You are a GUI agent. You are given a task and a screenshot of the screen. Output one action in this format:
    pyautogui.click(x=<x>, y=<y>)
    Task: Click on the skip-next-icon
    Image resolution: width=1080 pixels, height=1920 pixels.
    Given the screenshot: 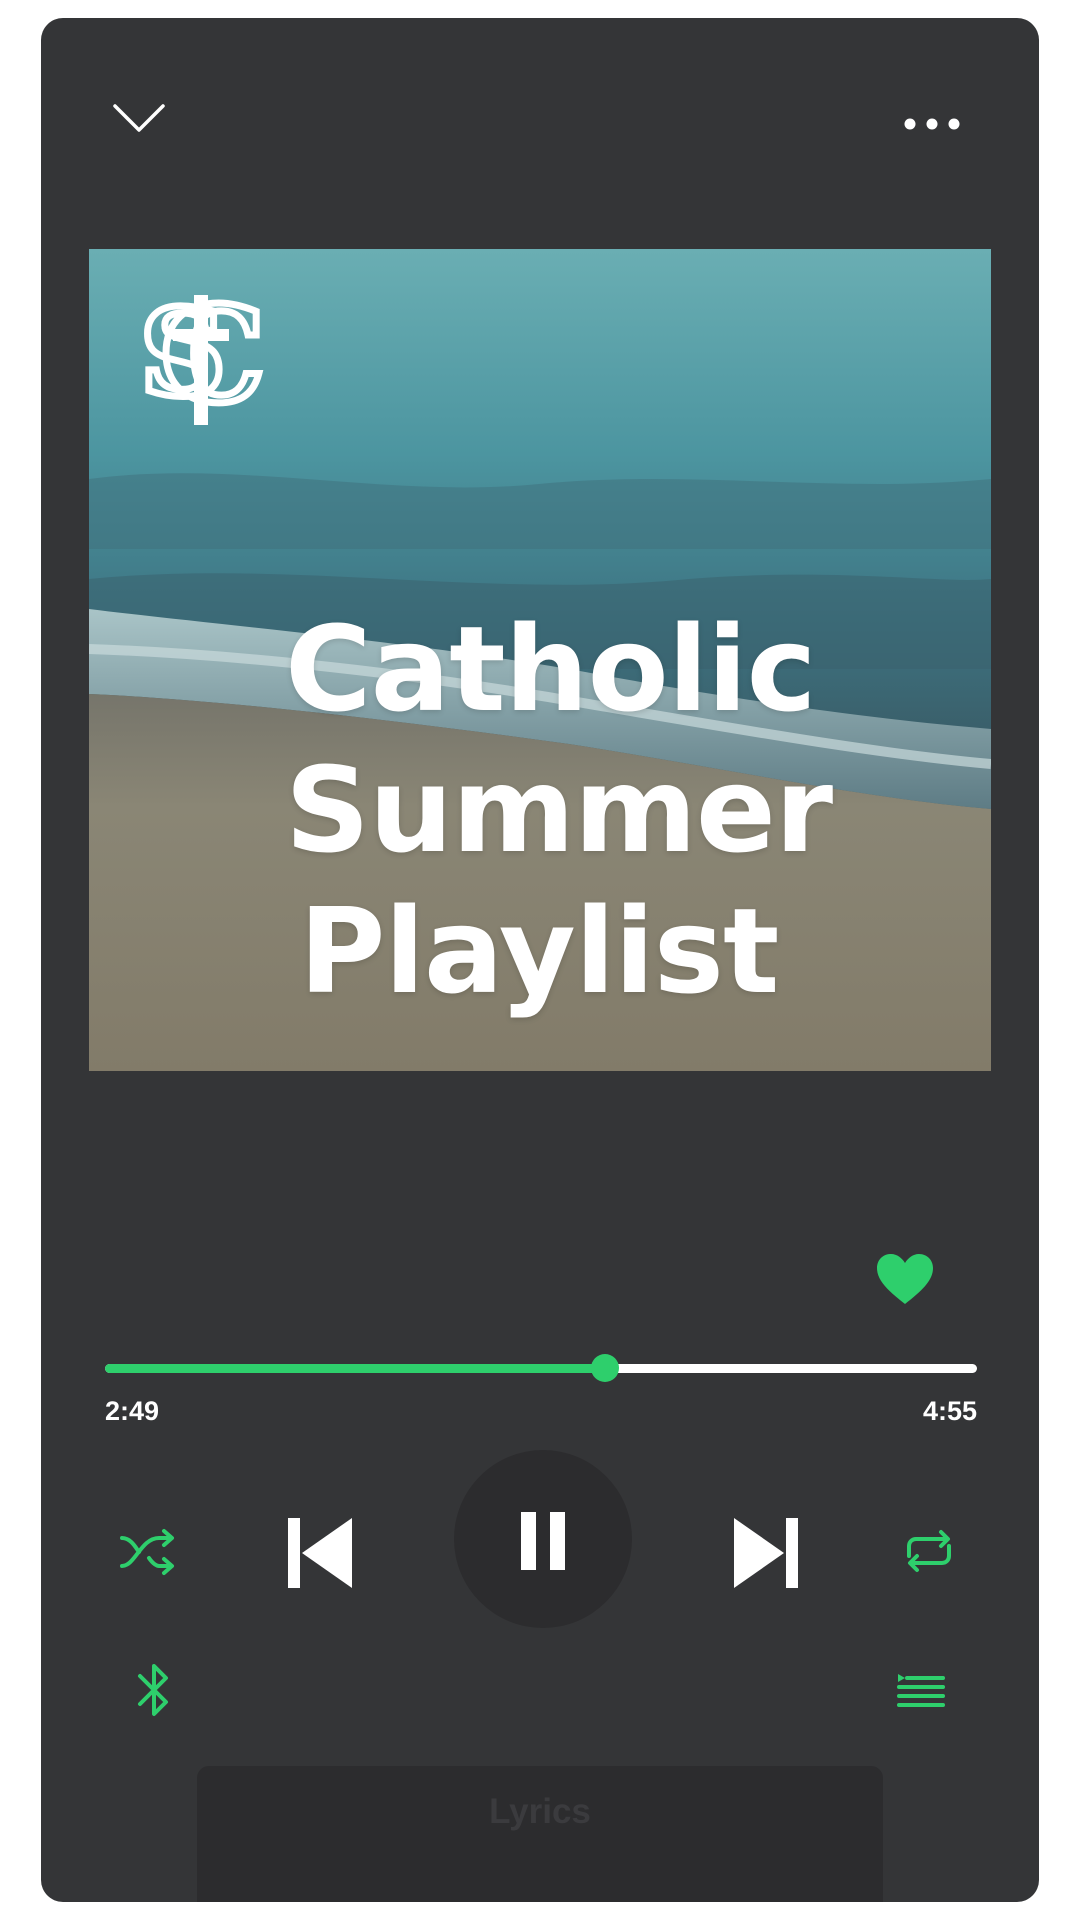 What is the action you would take?
    pyautogui.click(x=766, y=1553)
    